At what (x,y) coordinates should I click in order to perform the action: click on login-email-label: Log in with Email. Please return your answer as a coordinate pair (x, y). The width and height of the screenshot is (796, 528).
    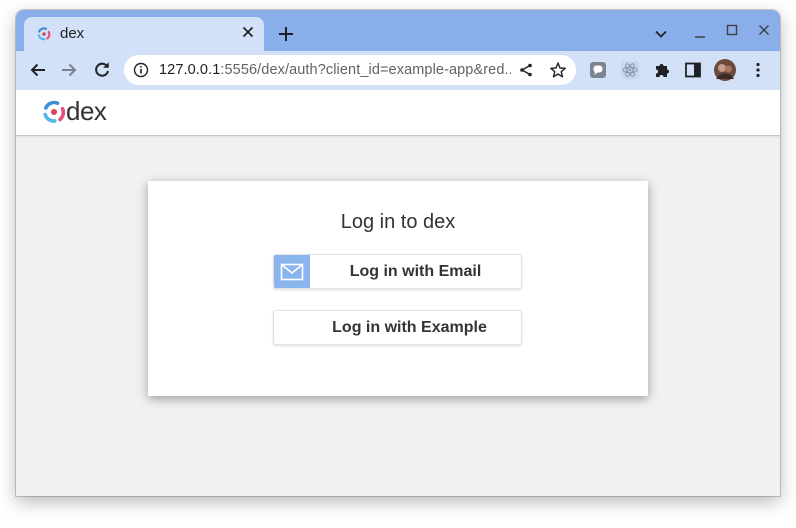
    Looking at the image, I should click on (415, 271).